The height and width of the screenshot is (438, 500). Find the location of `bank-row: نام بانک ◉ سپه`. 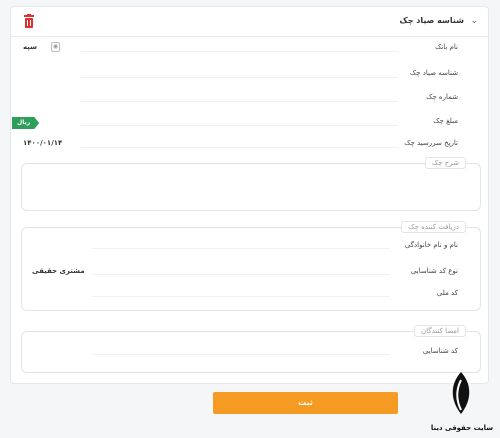

bank-row: نام بانک ◉ سپه is located at coordinates (249, 50).